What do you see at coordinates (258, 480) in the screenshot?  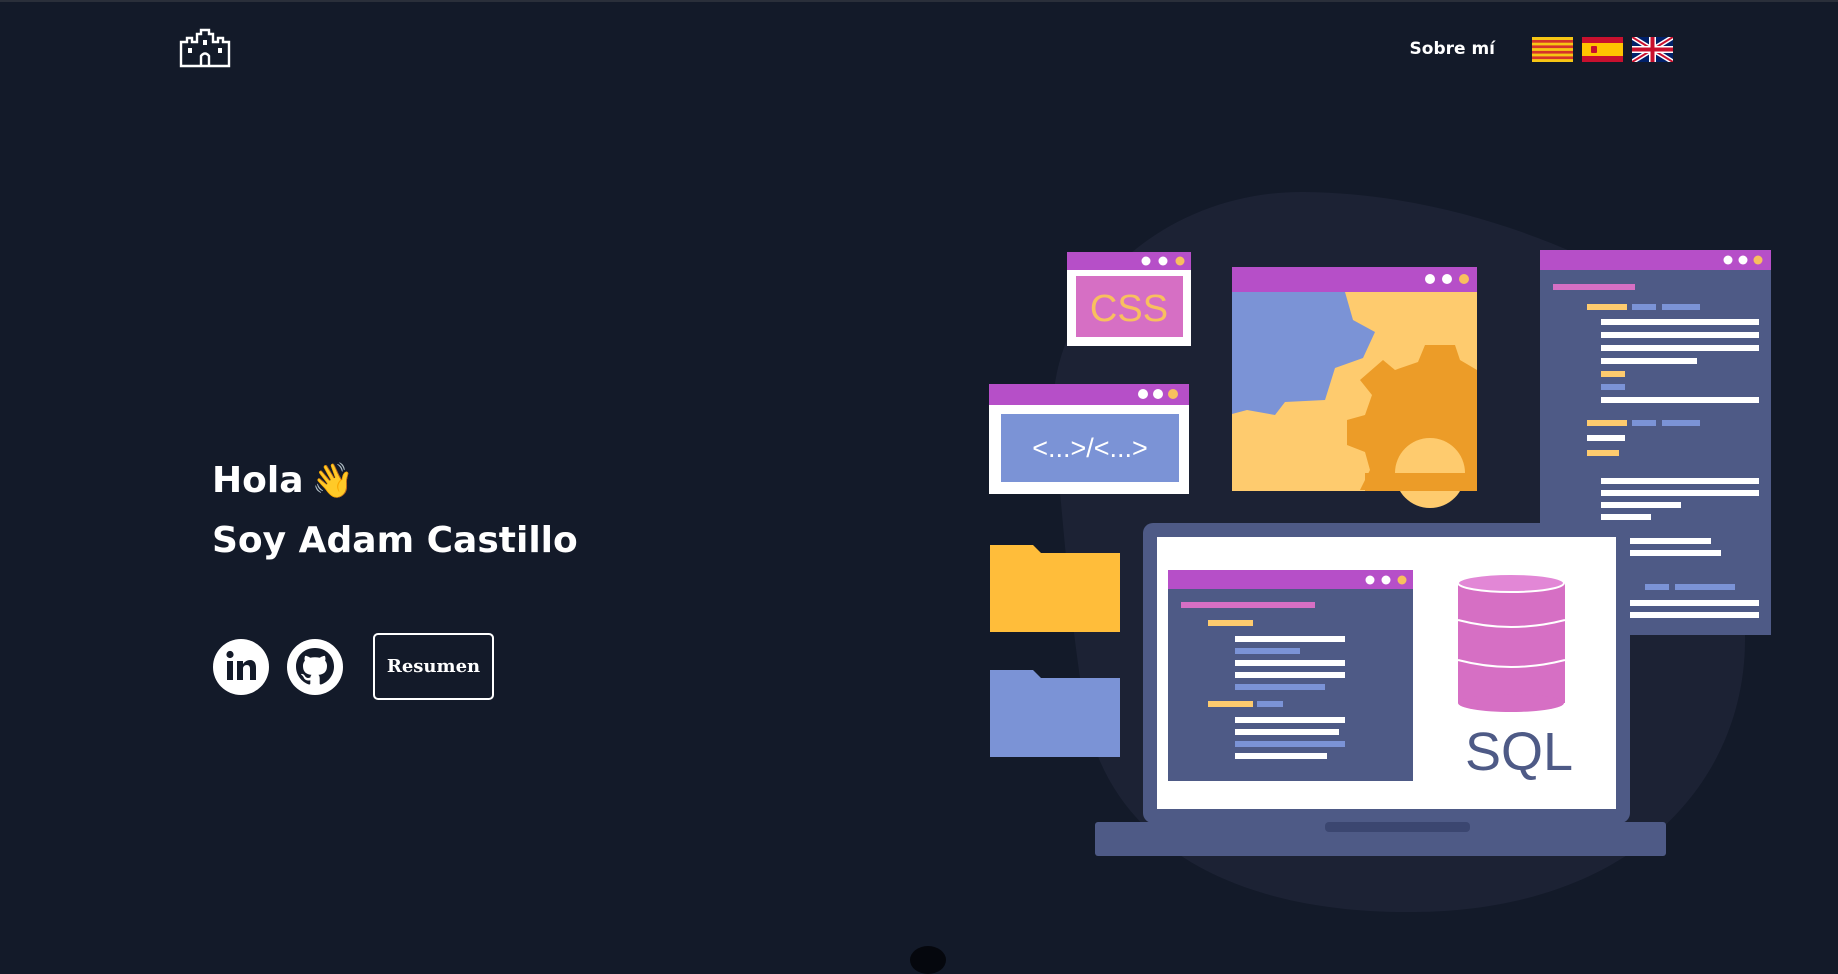 I see `greeting-text: Hola` at bounding box center [258, 480].